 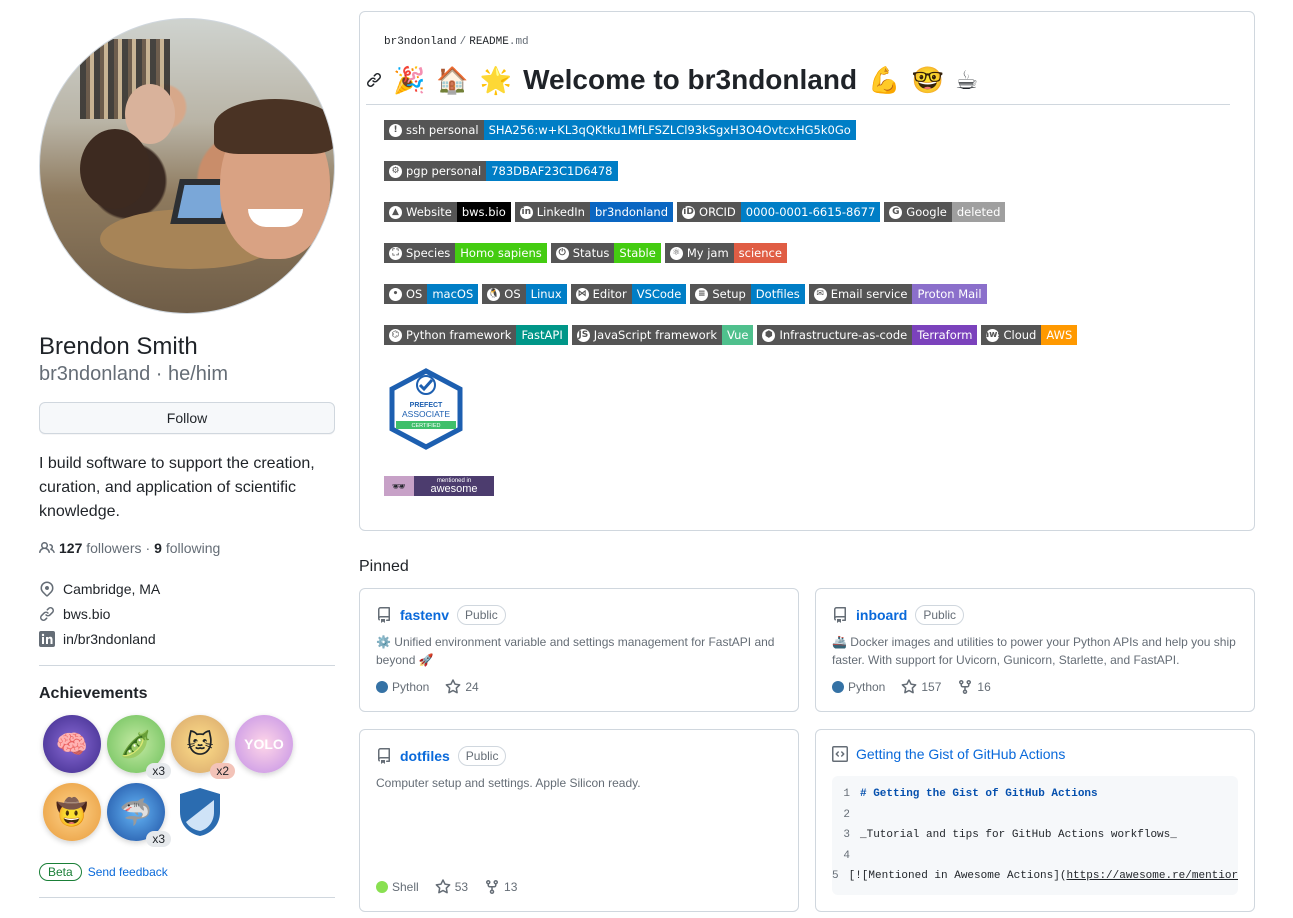 I want to click on shield-badge: ⋈ Editor VSCode, so click(x=628, y=294).